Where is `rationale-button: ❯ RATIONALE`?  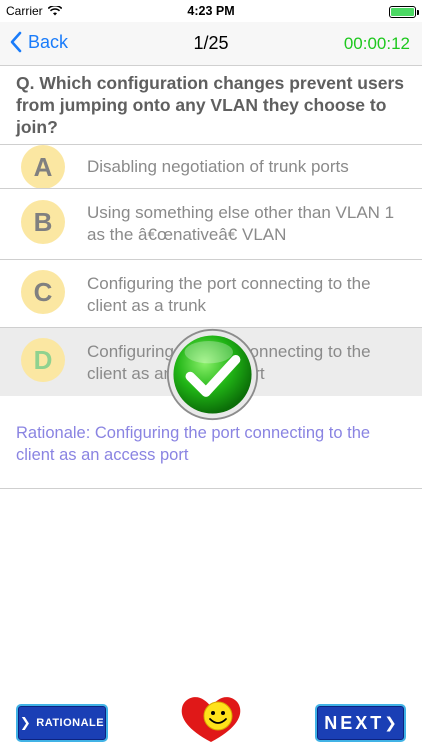 rationale-button: ❯ RATIONALE is located at coordinates (62, 723).